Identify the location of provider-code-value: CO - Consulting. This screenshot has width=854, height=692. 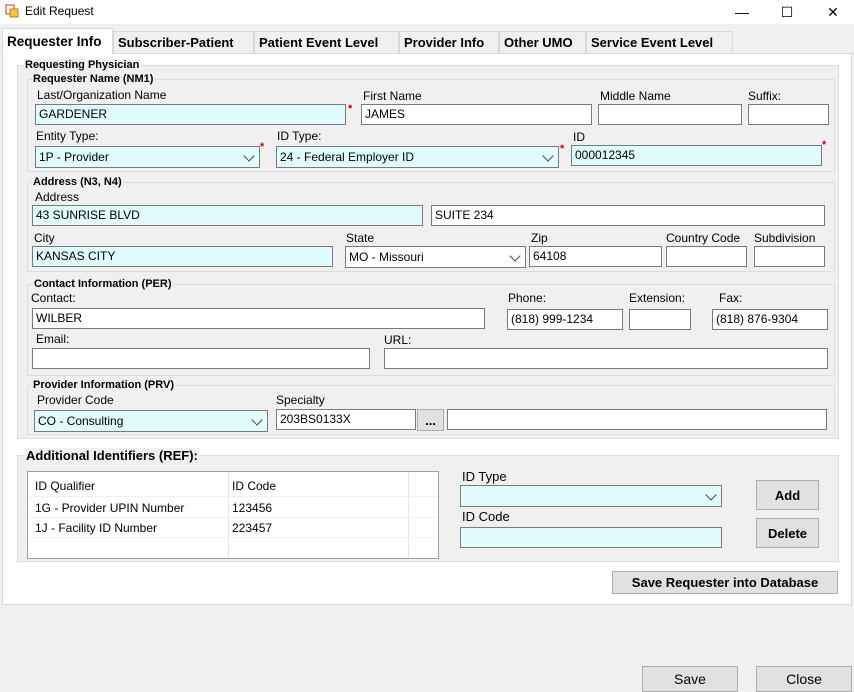
(81, 421).